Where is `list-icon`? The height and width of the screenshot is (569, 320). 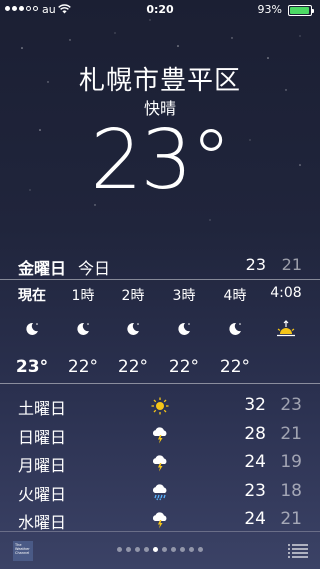 list-icon is located at coordinates (298, 551).